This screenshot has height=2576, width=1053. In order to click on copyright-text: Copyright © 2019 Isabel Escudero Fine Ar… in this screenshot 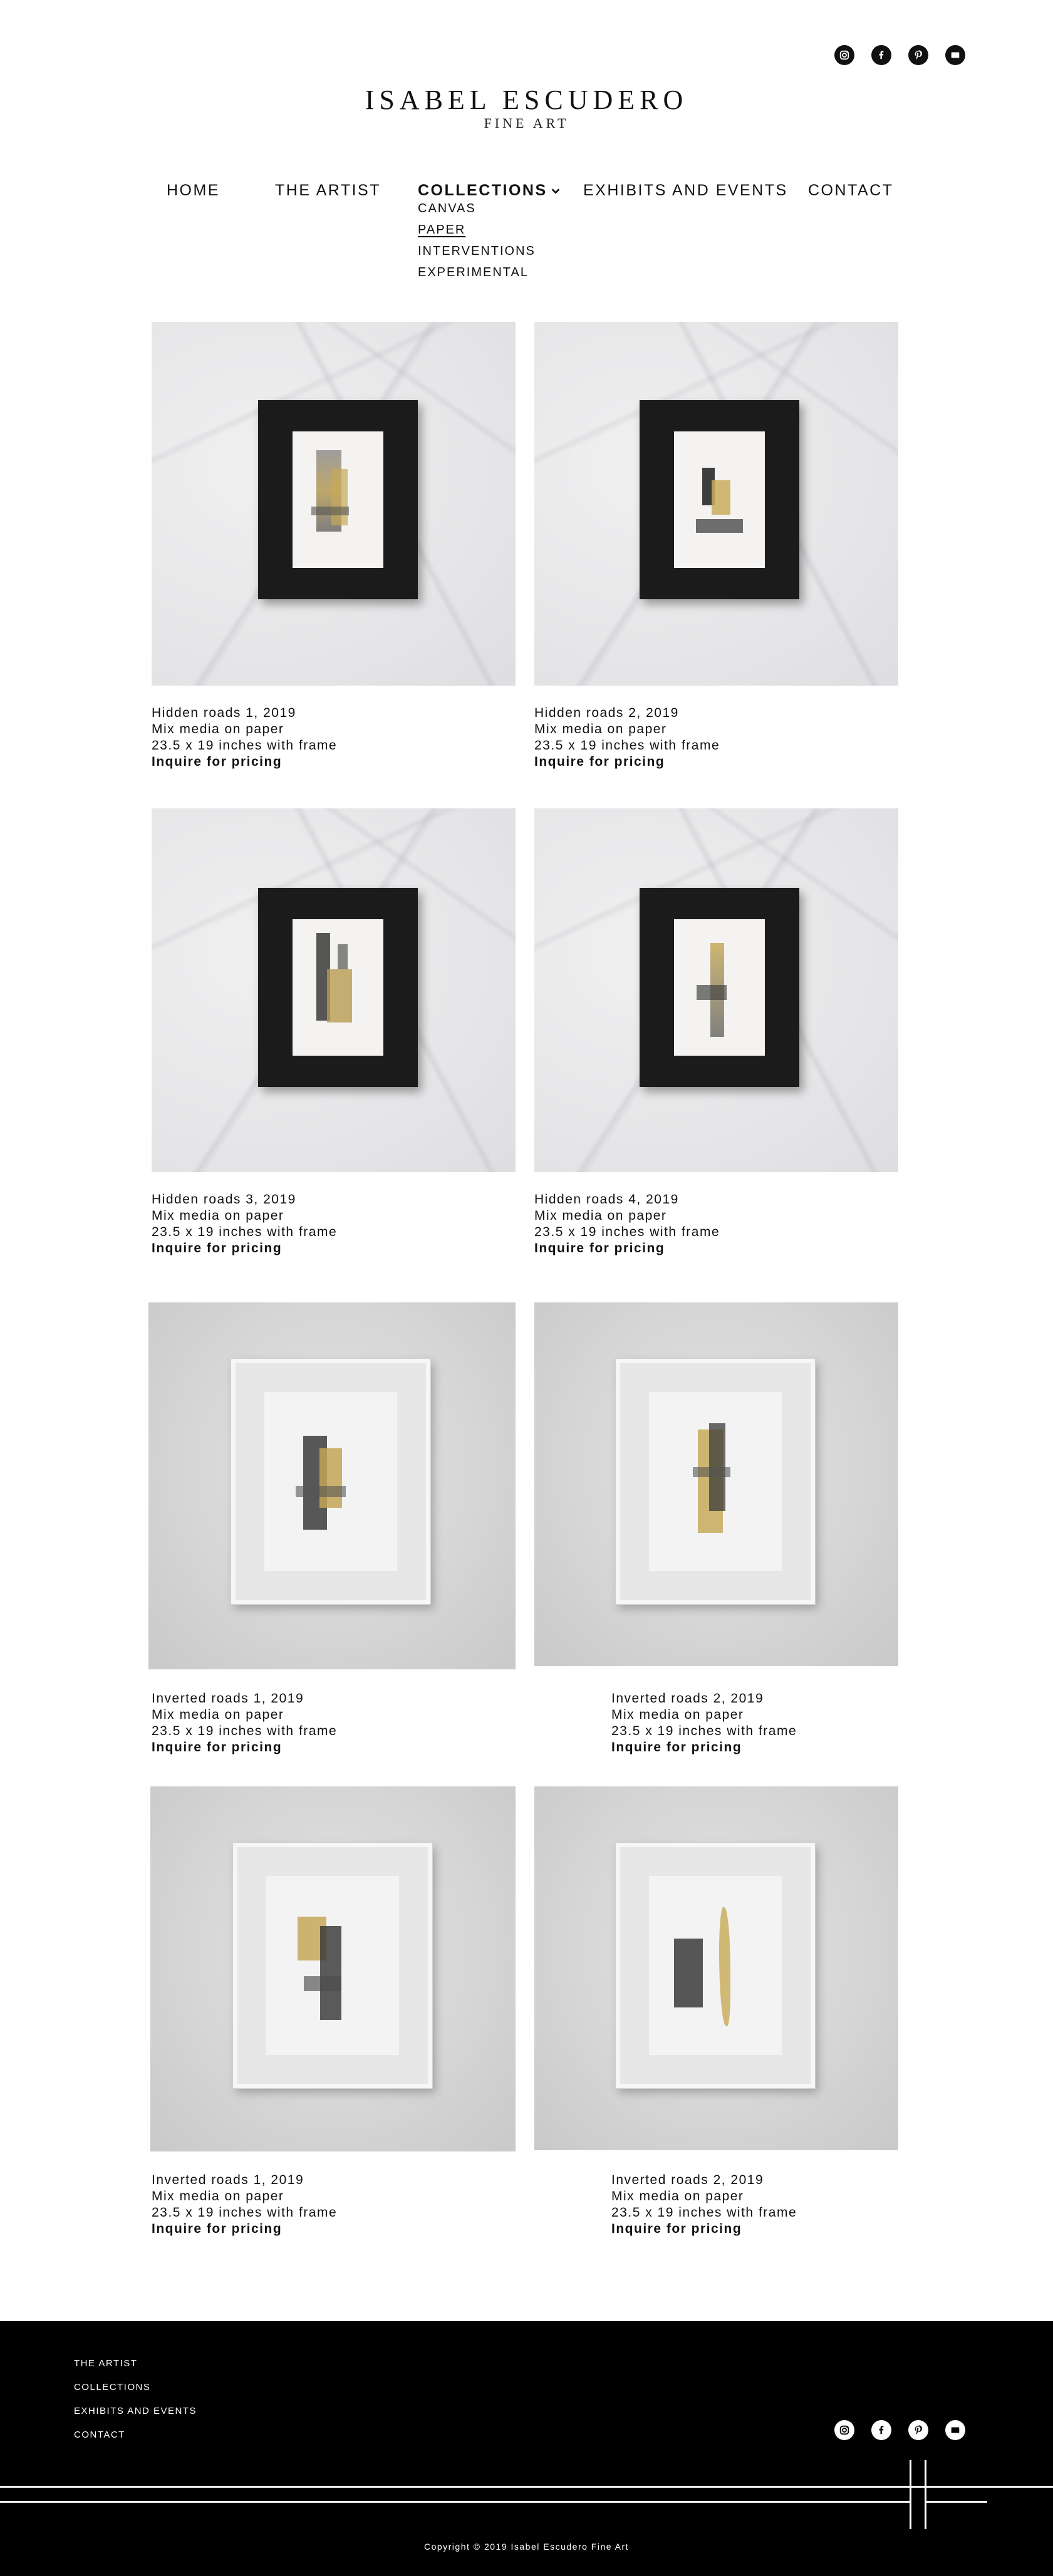, I will do `click(526, 2547)`.